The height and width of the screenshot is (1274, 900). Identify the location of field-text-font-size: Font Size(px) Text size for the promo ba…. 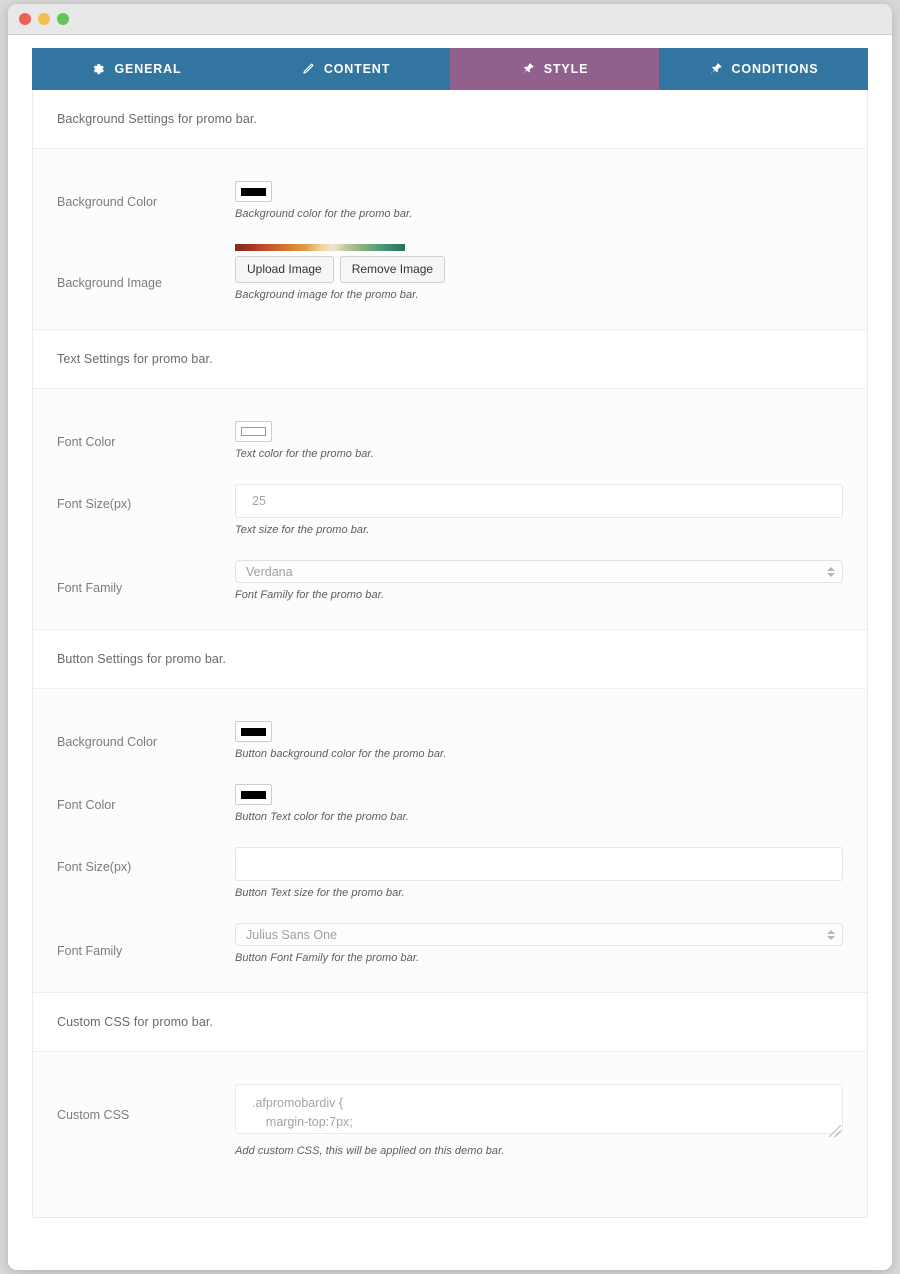
(450, 510).